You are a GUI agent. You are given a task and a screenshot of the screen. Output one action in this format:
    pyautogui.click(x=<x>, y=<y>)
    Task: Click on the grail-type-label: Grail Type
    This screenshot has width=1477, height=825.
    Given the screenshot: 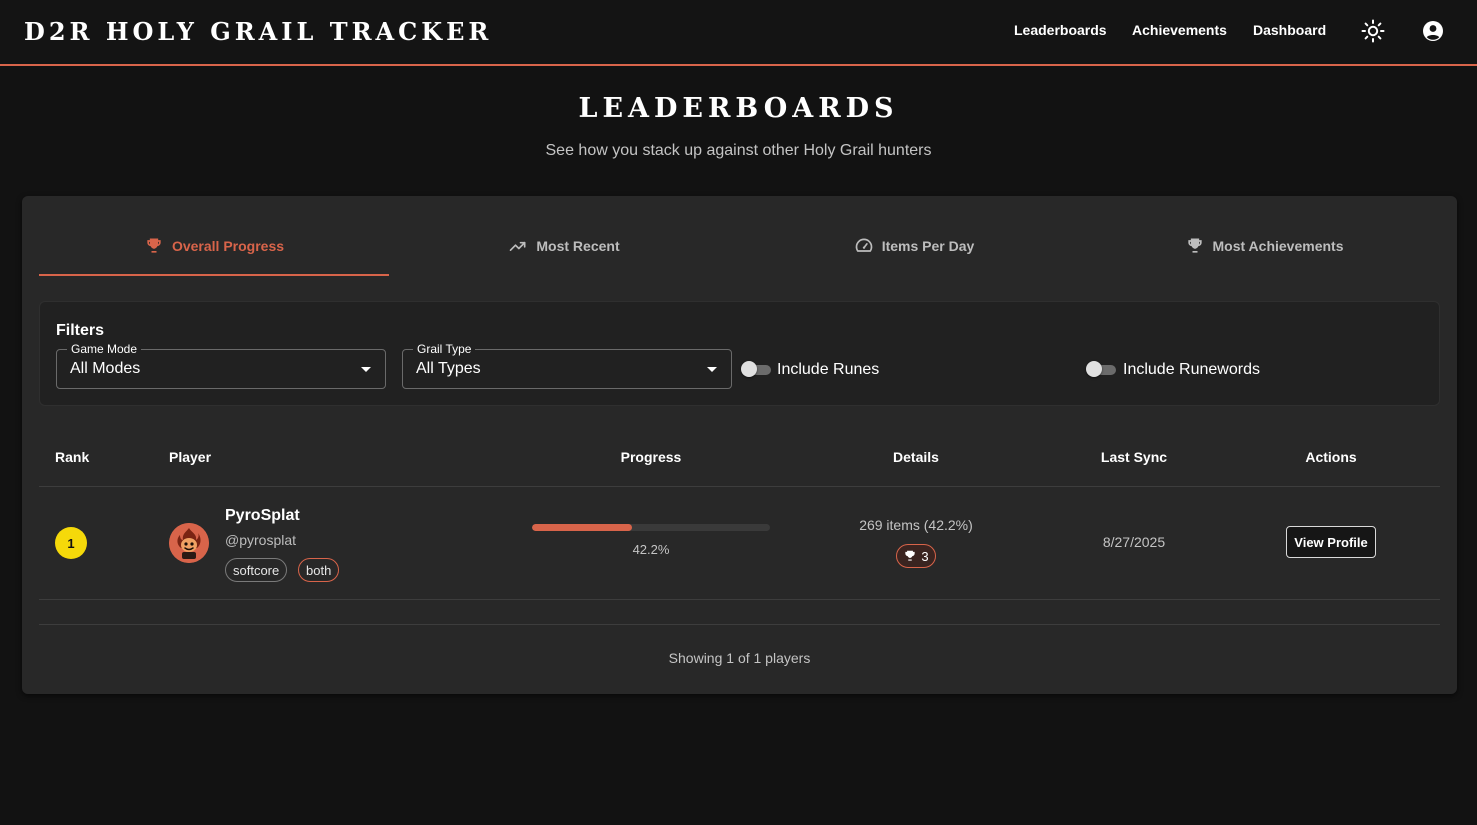 What is the action you would take?
    pyautogui.click(x=444, y=349)
    